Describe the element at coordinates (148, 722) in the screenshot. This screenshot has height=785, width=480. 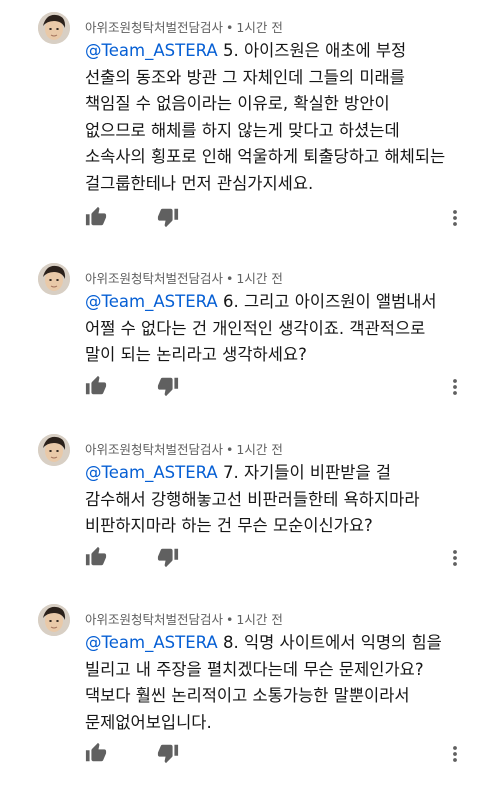
I see `comment-line: 문제없어보입니다.` at that location.